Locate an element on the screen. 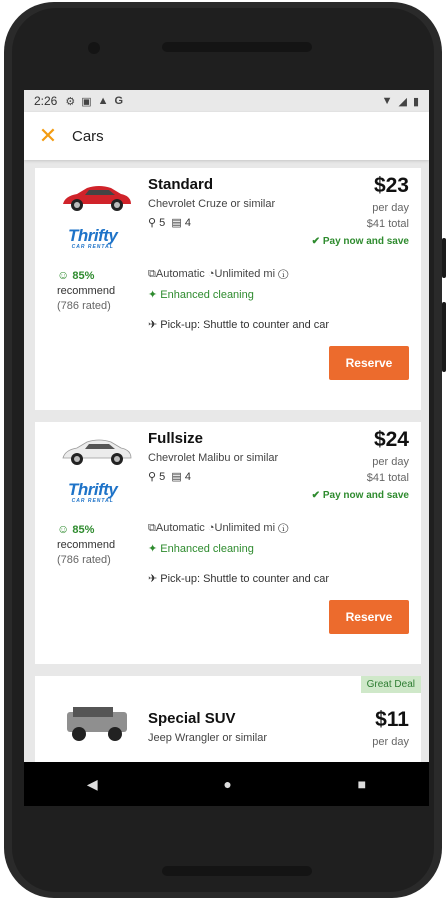 This screenshot has height=900, width=446. home-icon: ● is located at coordinates (227, 784).